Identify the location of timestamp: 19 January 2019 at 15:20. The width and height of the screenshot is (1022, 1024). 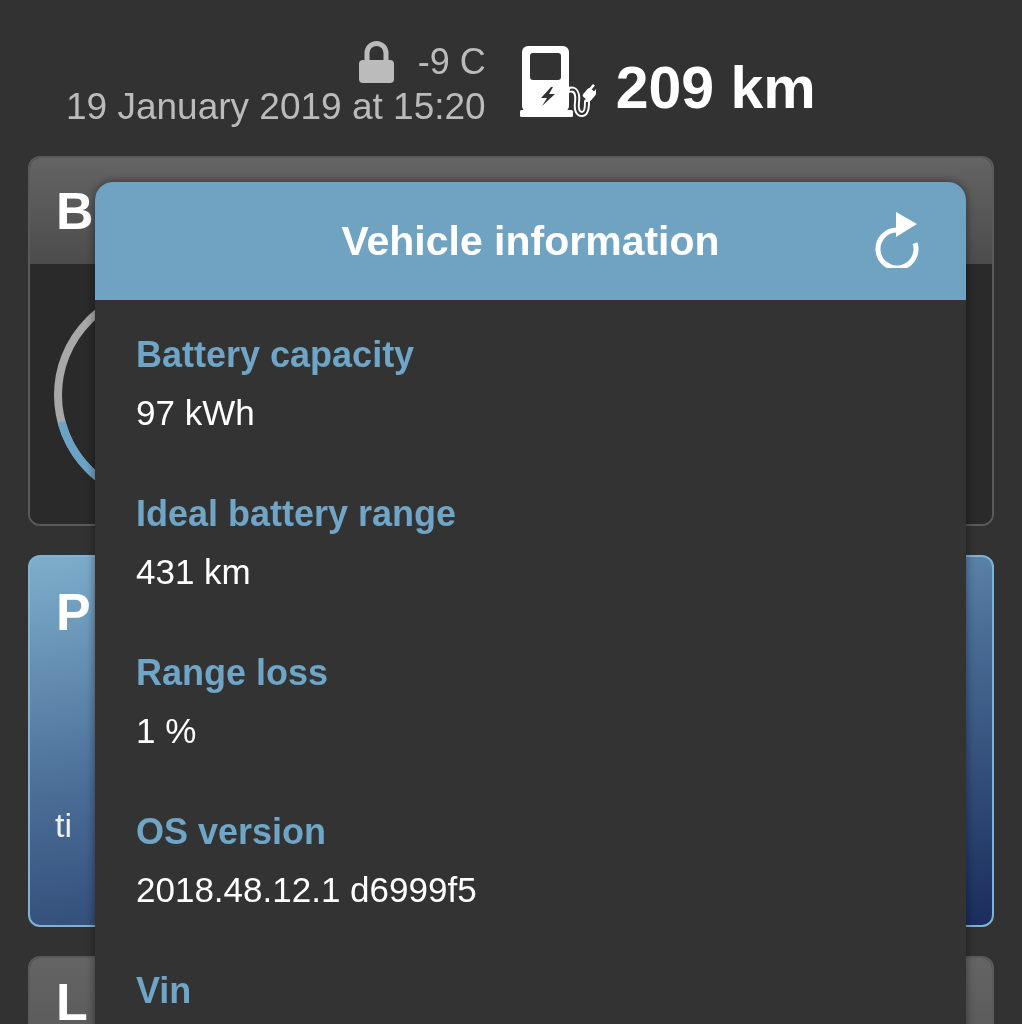
(276, 107).